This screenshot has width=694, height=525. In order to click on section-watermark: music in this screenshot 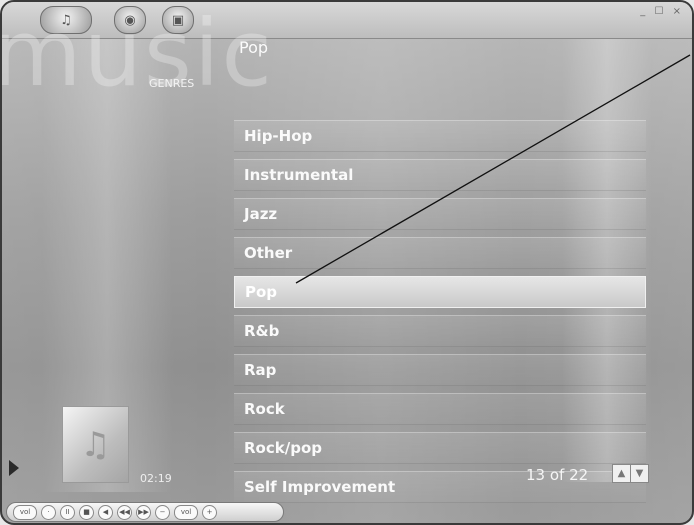, I will do `click(137, 53)`.